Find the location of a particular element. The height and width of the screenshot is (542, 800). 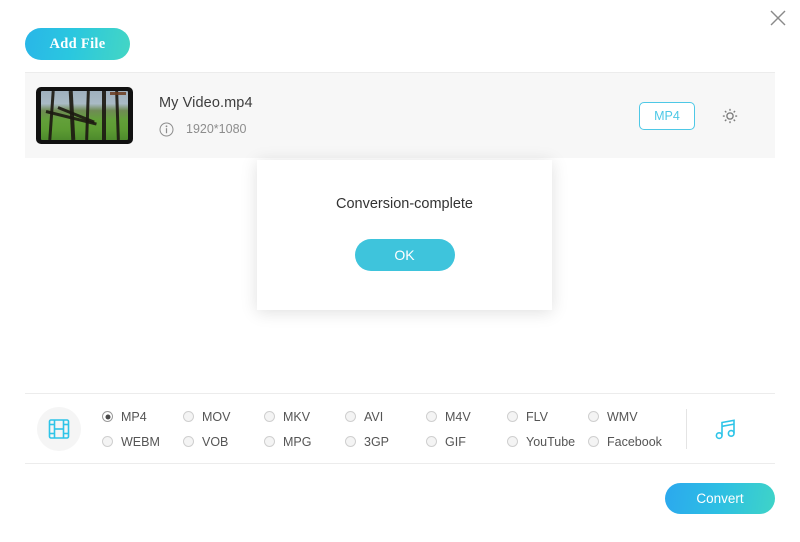

file-meta: My Video.mp4 1920*1080 is located at coordinates (399, 116).